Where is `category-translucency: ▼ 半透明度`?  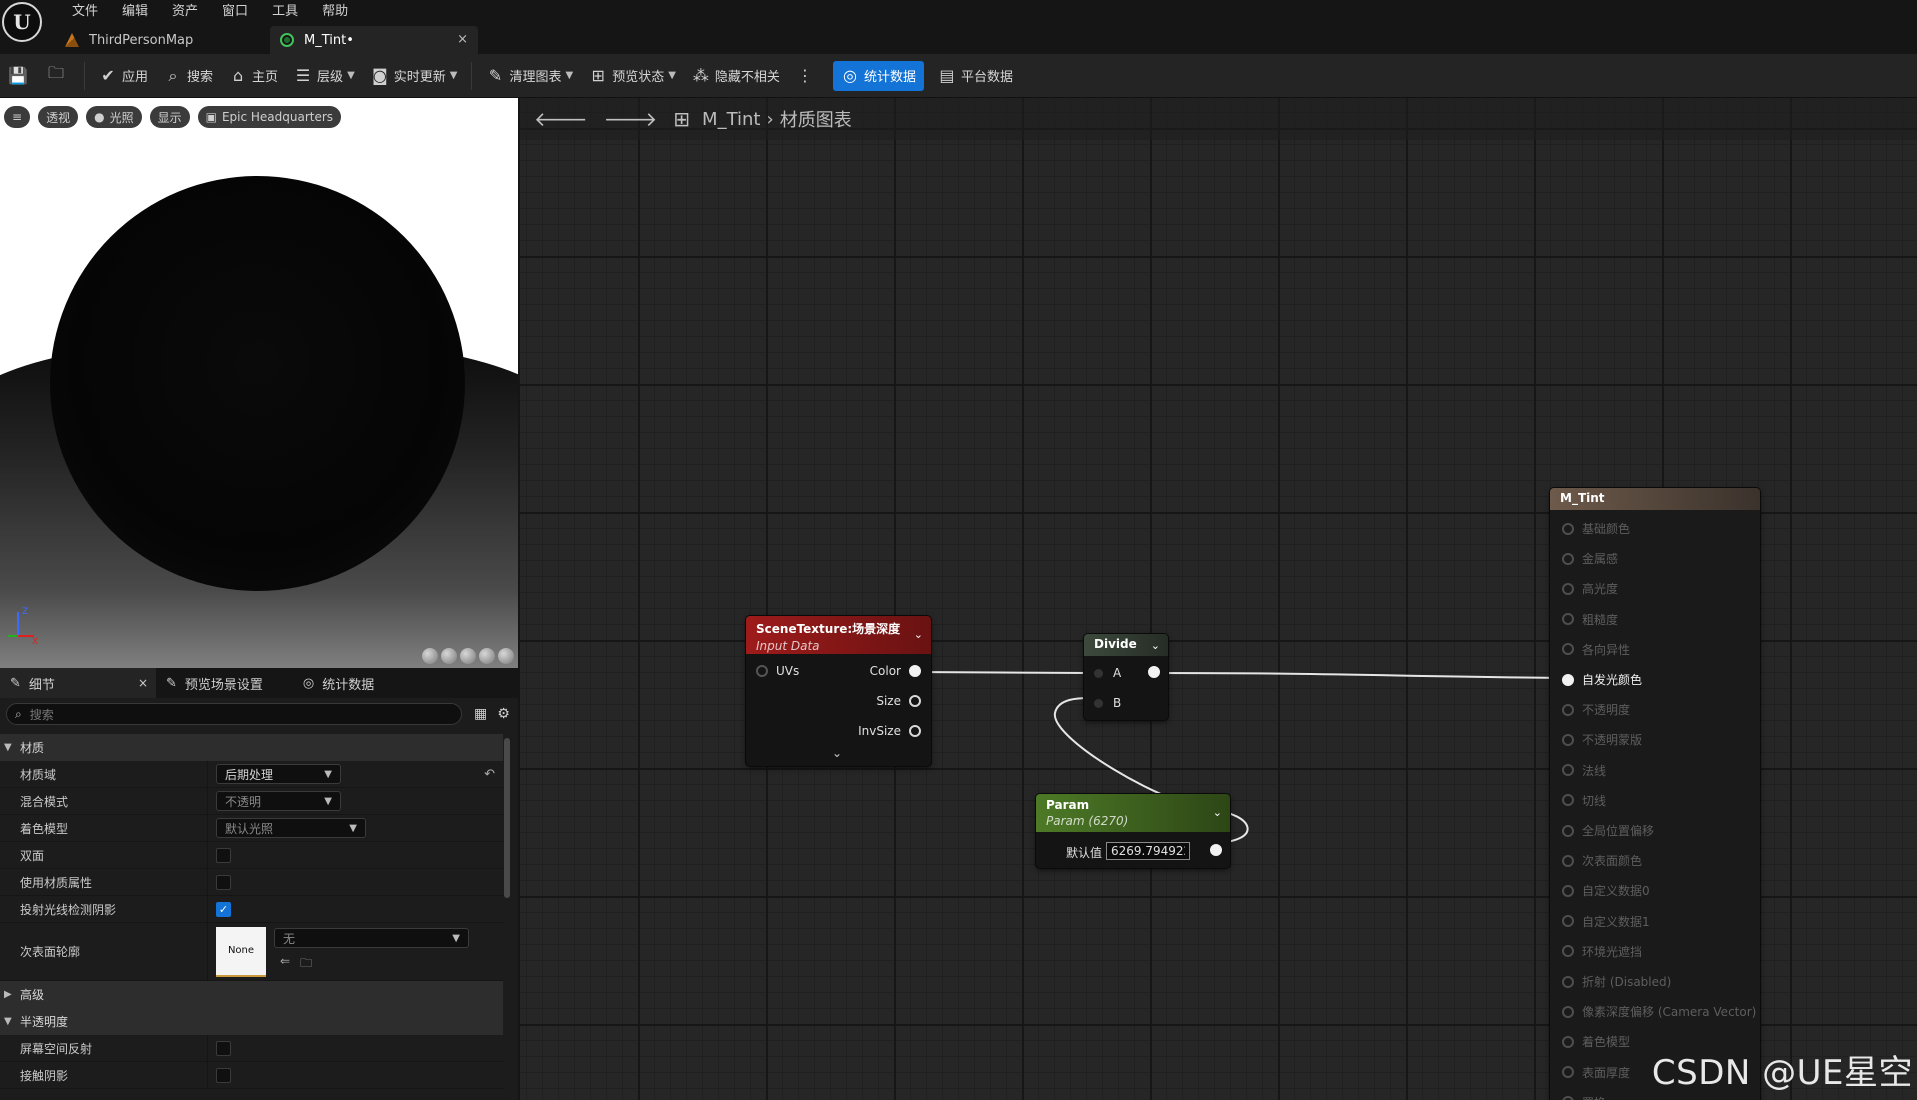
category-translucency: ▼ 半透明度 is located at coordinates (251, 1021).